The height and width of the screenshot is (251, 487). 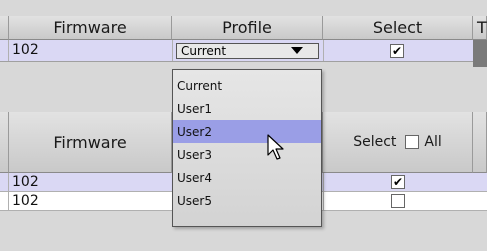 What do you see at coordinates (480, 142) in the screenshot?
I see `table2-header-overflow` at bounding box center [480, 142].